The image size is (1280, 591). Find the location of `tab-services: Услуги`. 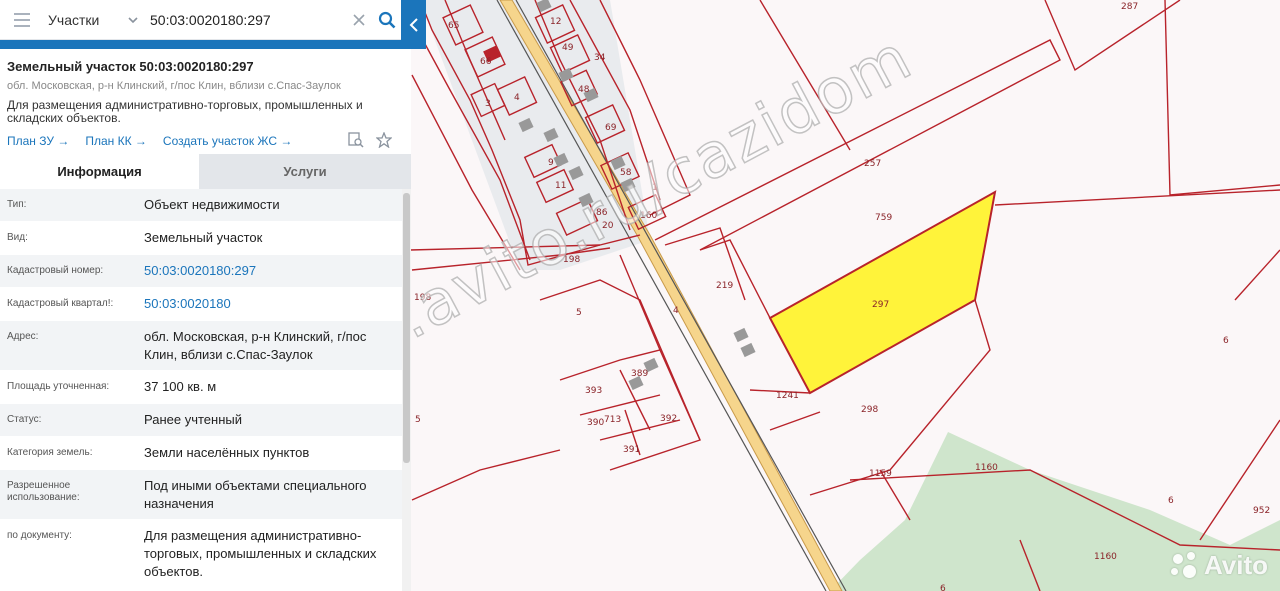

tab-services: Услуги is located at coordinates (305, 171).